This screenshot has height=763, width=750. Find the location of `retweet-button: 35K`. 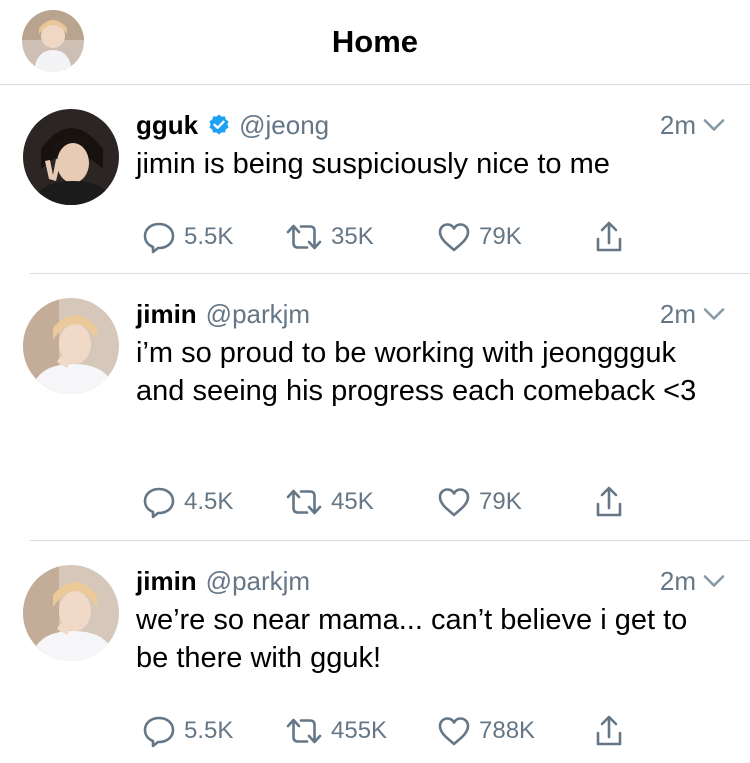

retweet-button: 35K is located at coordinates (329, 237).